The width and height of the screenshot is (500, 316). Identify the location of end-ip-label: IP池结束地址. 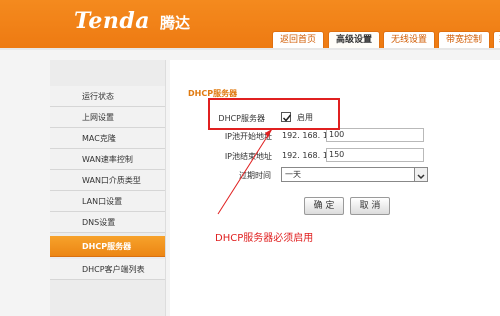
(248, 156).